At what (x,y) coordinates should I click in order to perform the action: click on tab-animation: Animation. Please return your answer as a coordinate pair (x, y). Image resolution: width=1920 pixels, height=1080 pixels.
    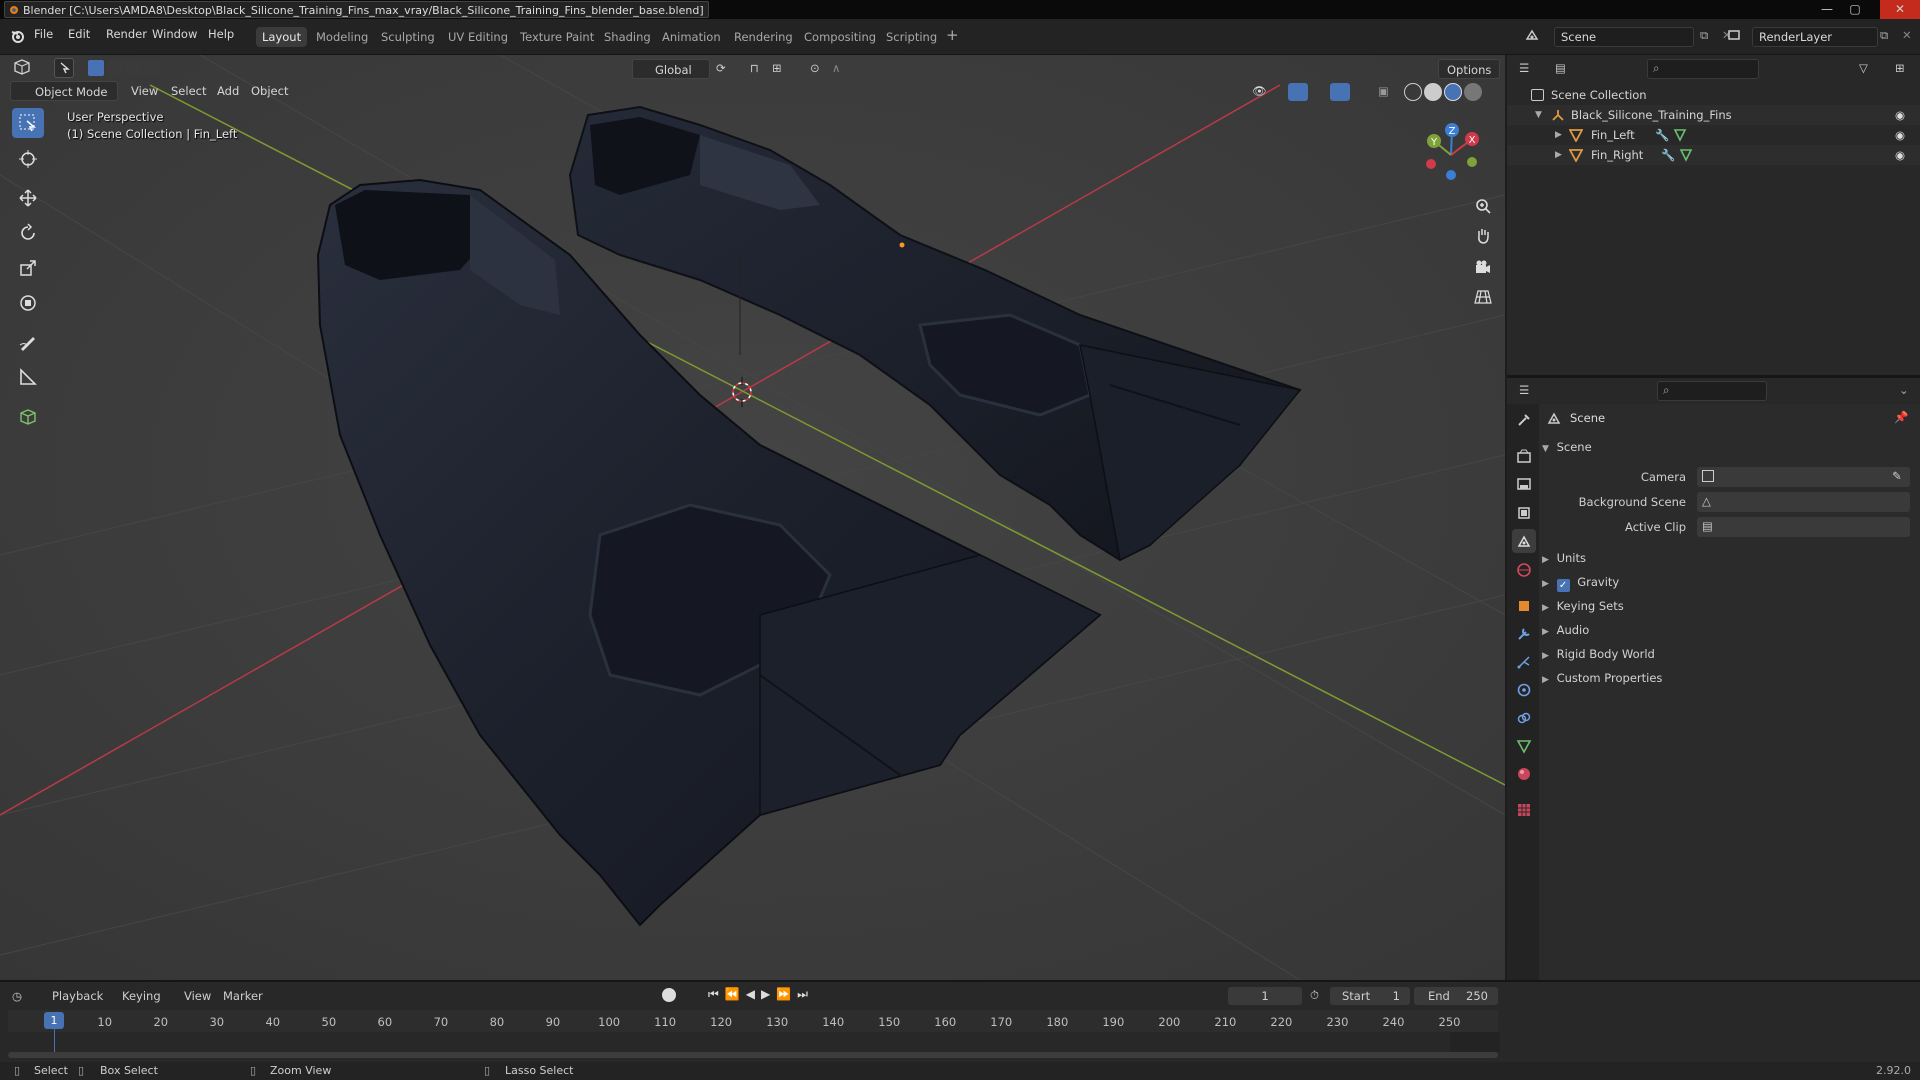
    Looking at the image, I should click on (691, 37).